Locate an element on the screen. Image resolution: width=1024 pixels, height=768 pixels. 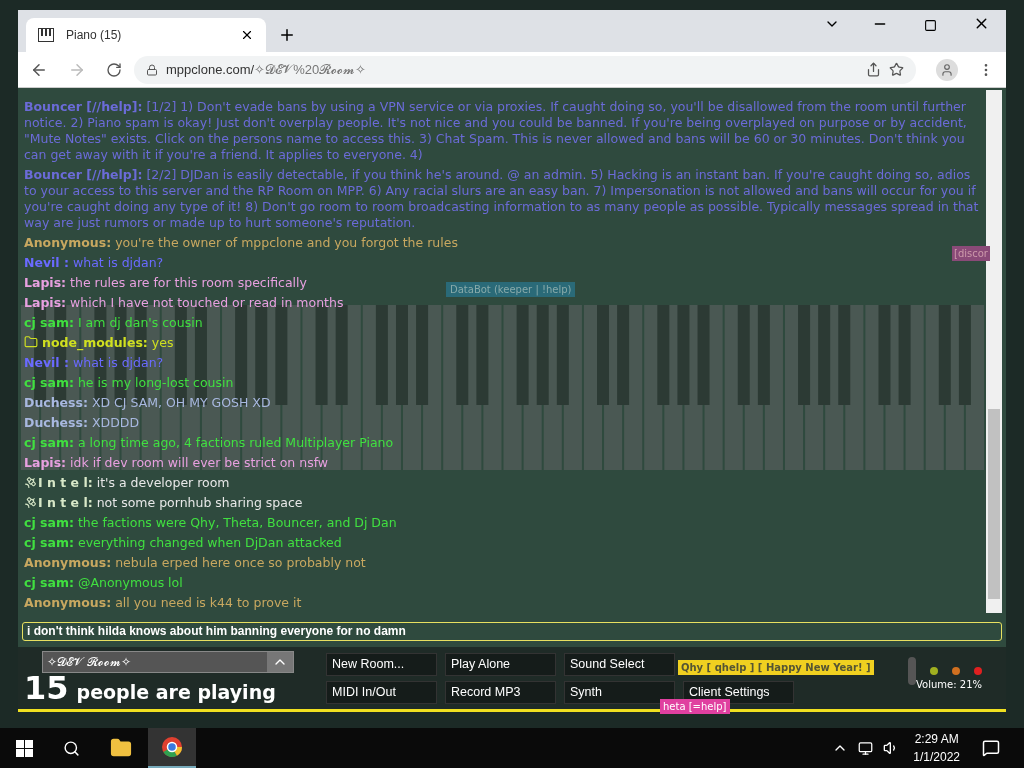
reload-icon is located at coordinates (114, 69).